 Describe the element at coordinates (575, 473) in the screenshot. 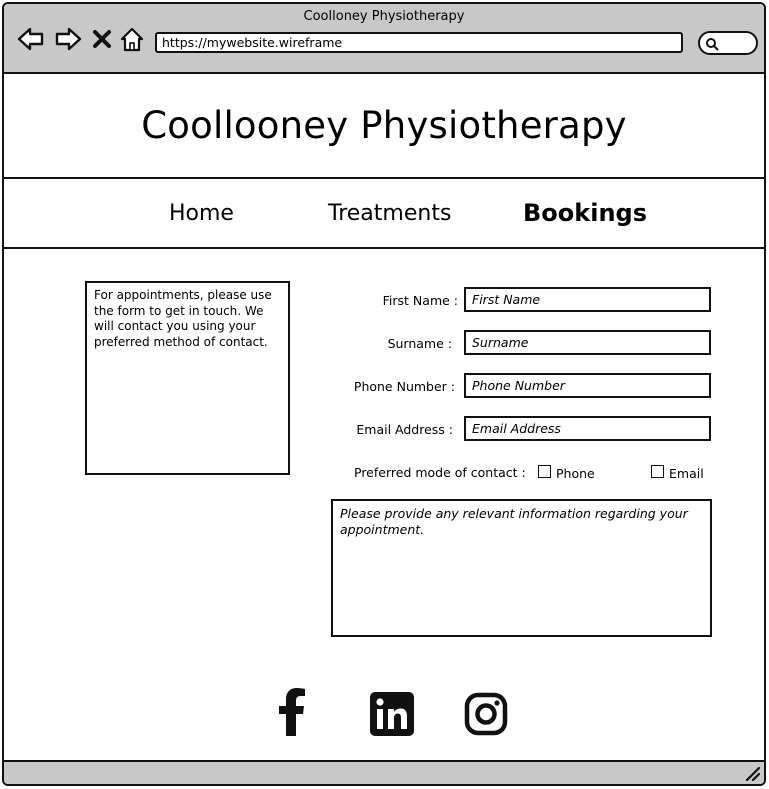

I see `phone-checkbox-label: Phone` at that location.